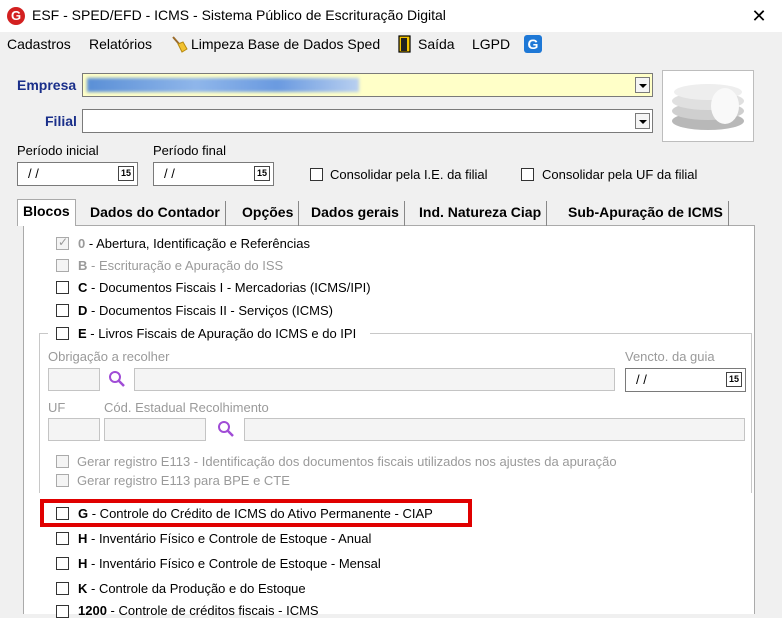  What do you see at coordinates (74, 429) in the screenshot?
I see `uf-field` at bounding box center [74, 429].